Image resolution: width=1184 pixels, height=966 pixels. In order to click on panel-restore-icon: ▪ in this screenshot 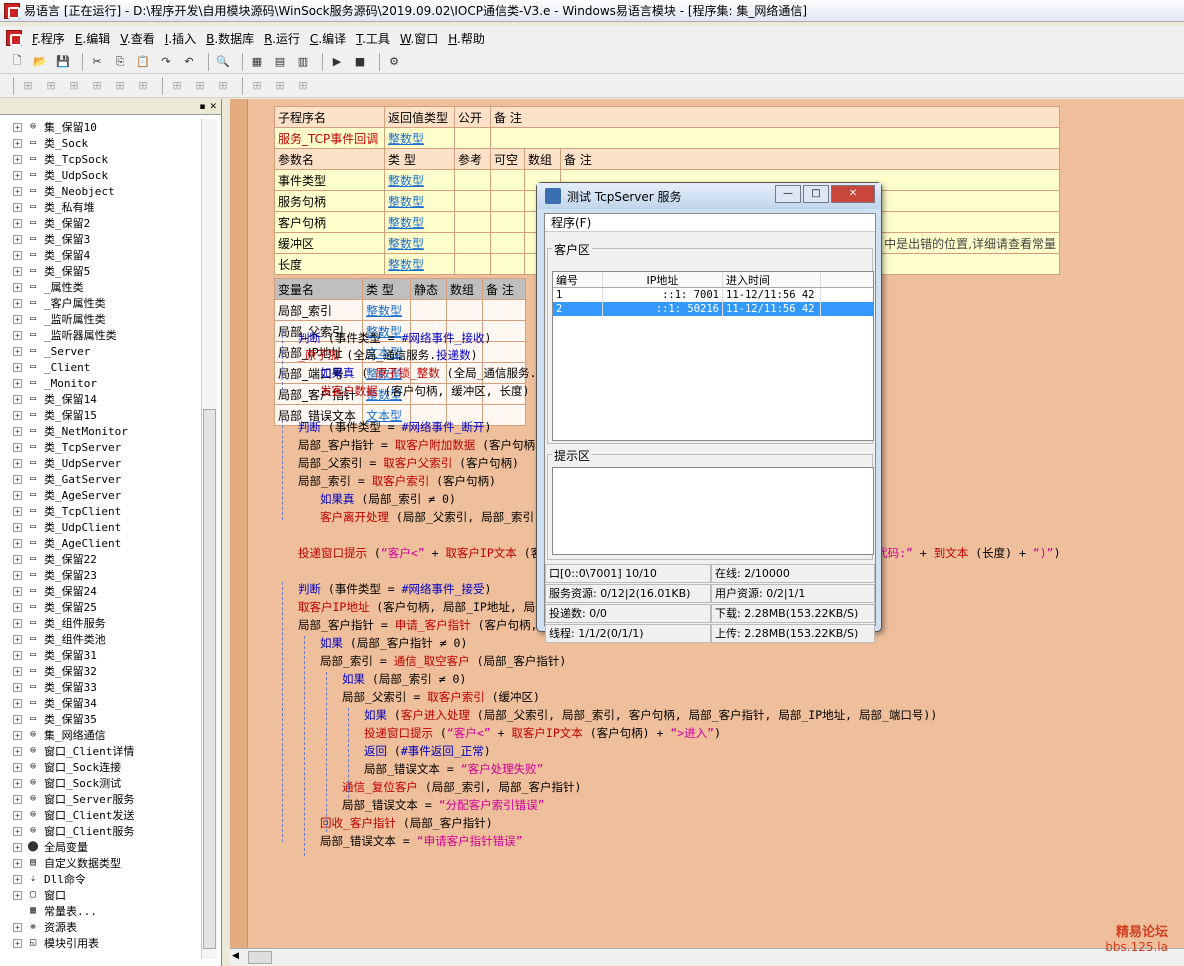, I will do `click(202, 107)`.